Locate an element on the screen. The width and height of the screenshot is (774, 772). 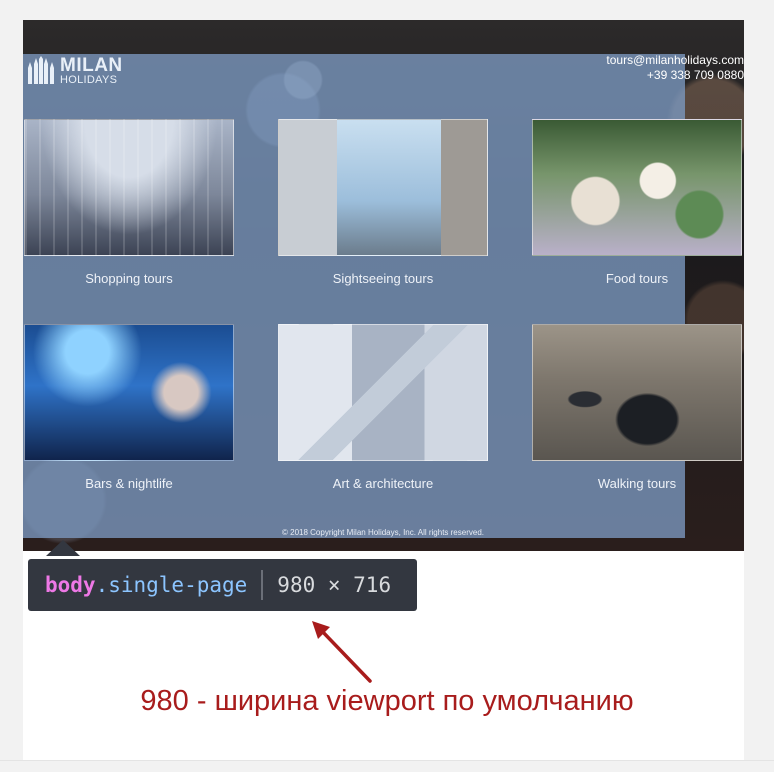
shopping-tour-image is located at coordinates (129, 187).